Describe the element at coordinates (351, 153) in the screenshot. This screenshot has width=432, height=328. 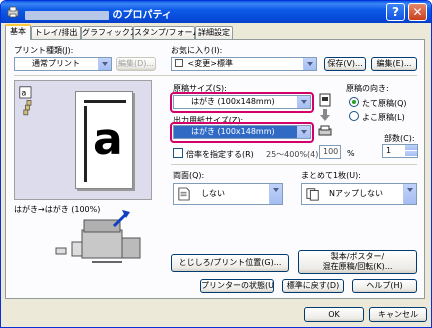
I see `scale-unit: %` at that location.